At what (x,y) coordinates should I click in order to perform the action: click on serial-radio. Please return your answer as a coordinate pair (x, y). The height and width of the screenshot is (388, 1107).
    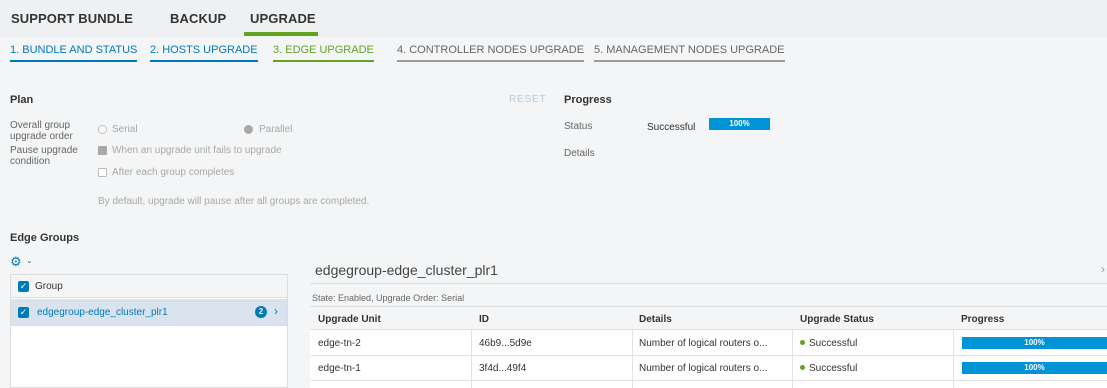
    Looking at the image, I should click on (102, 129).